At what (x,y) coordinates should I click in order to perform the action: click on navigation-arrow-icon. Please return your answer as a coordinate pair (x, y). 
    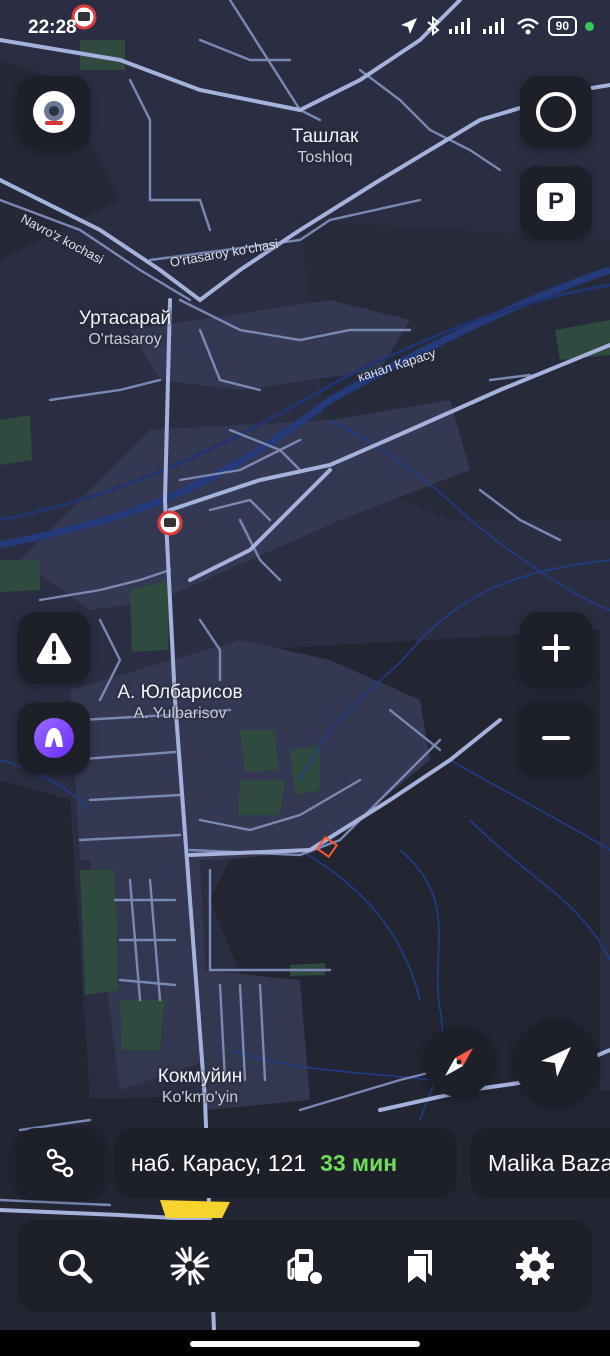
    Looking at the image, I should click on (556, 1062).